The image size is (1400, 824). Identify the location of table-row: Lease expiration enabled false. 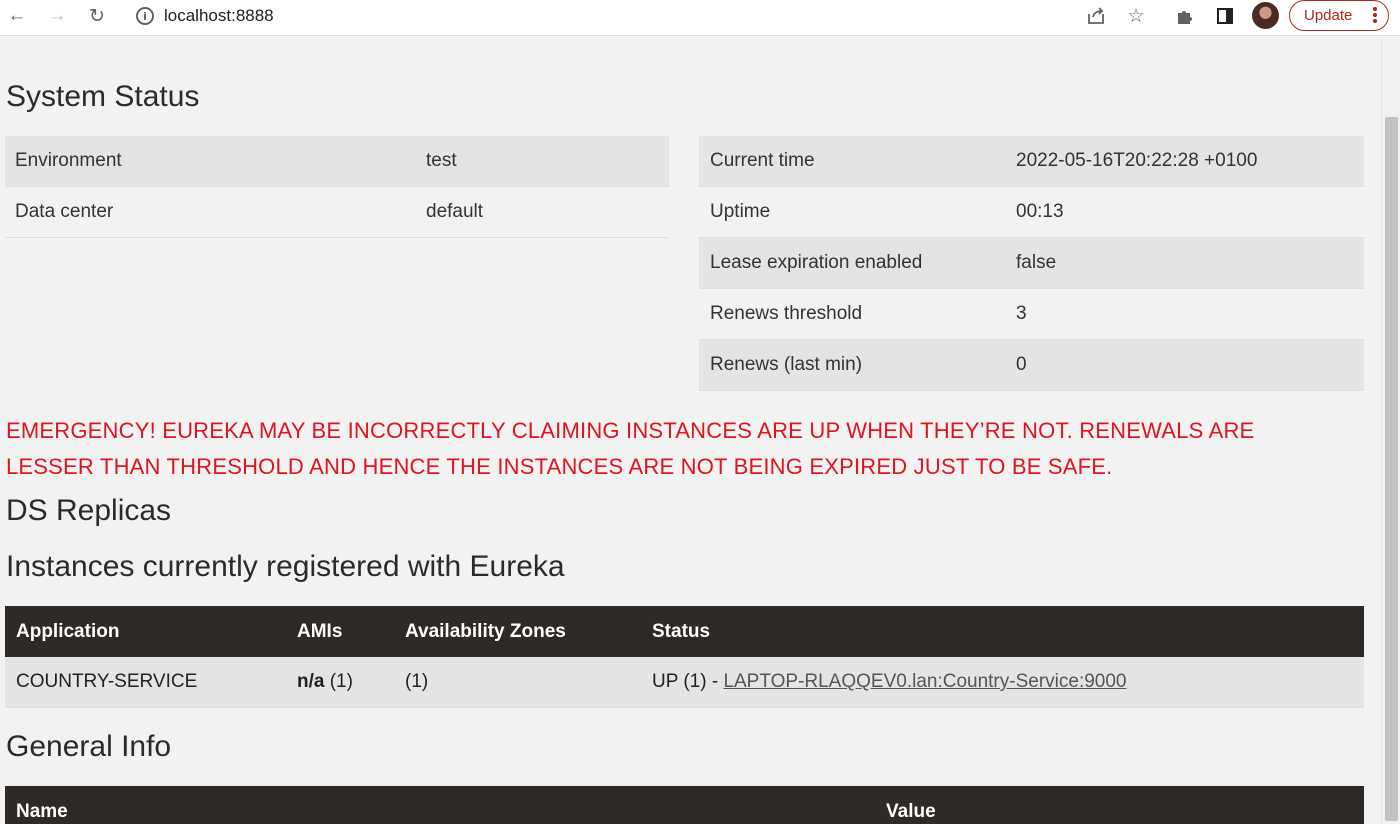
(1031, 263).